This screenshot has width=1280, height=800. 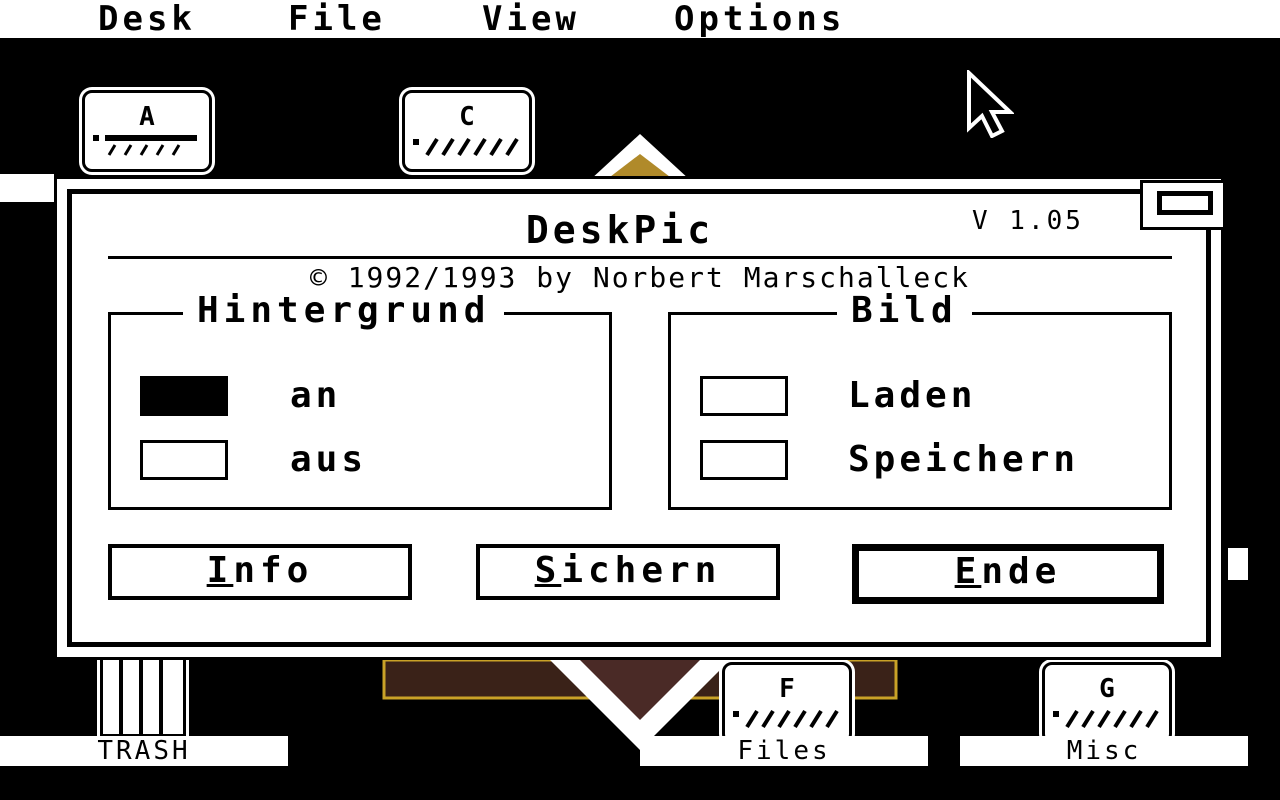 What do you see at coordinates (315, 396) in the screenshot?
I see `an-label: an` at bounding box center [315, 396].